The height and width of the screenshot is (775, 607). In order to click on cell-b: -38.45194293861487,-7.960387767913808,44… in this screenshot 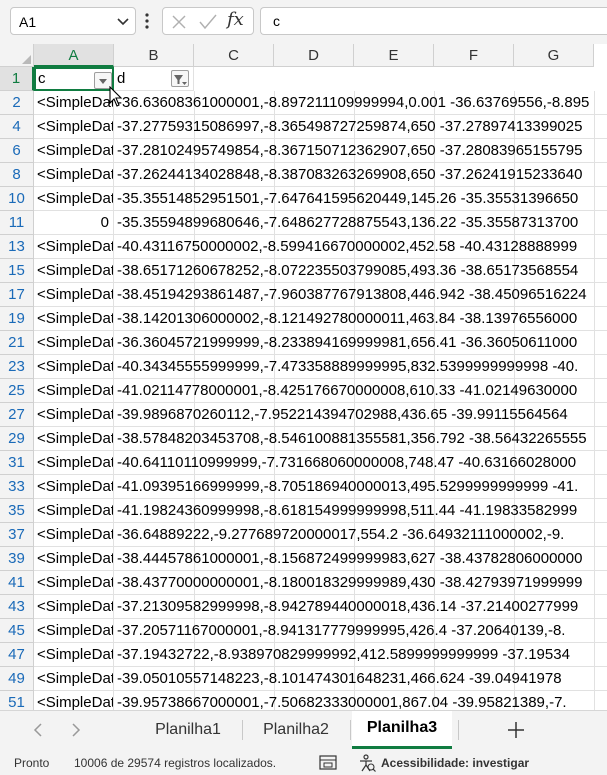, I will do `click(360, 295)`.